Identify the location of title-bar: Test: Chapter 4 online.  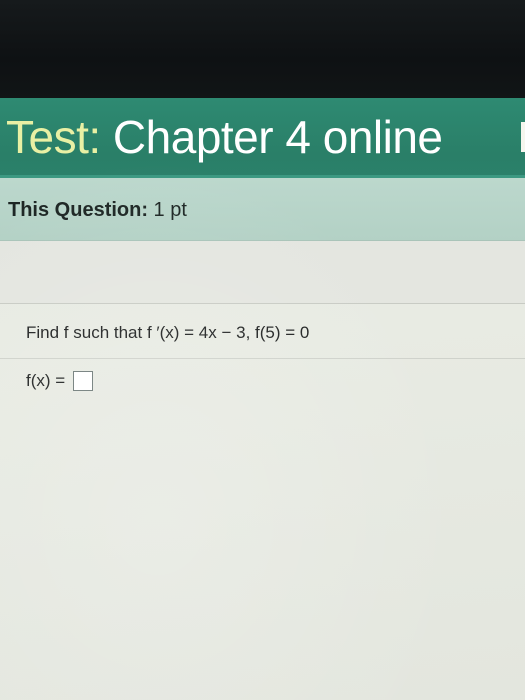
(262, 138).